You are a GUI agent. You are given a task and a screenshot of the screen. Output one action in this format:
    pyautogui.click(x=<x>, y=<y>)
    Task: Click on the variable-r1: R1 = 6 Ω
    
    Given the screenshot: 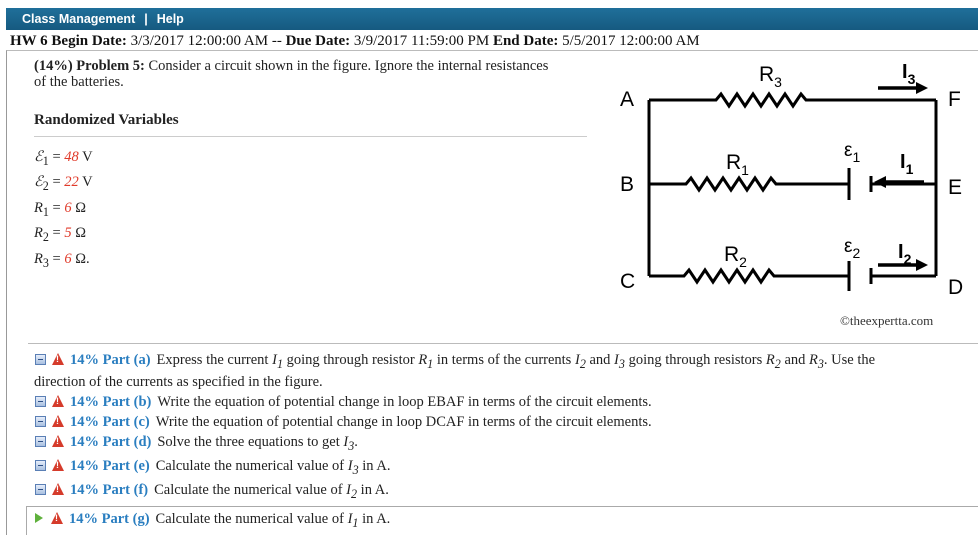 What is the action you would take?
    pyautogui.click(x=60, y=209)
    